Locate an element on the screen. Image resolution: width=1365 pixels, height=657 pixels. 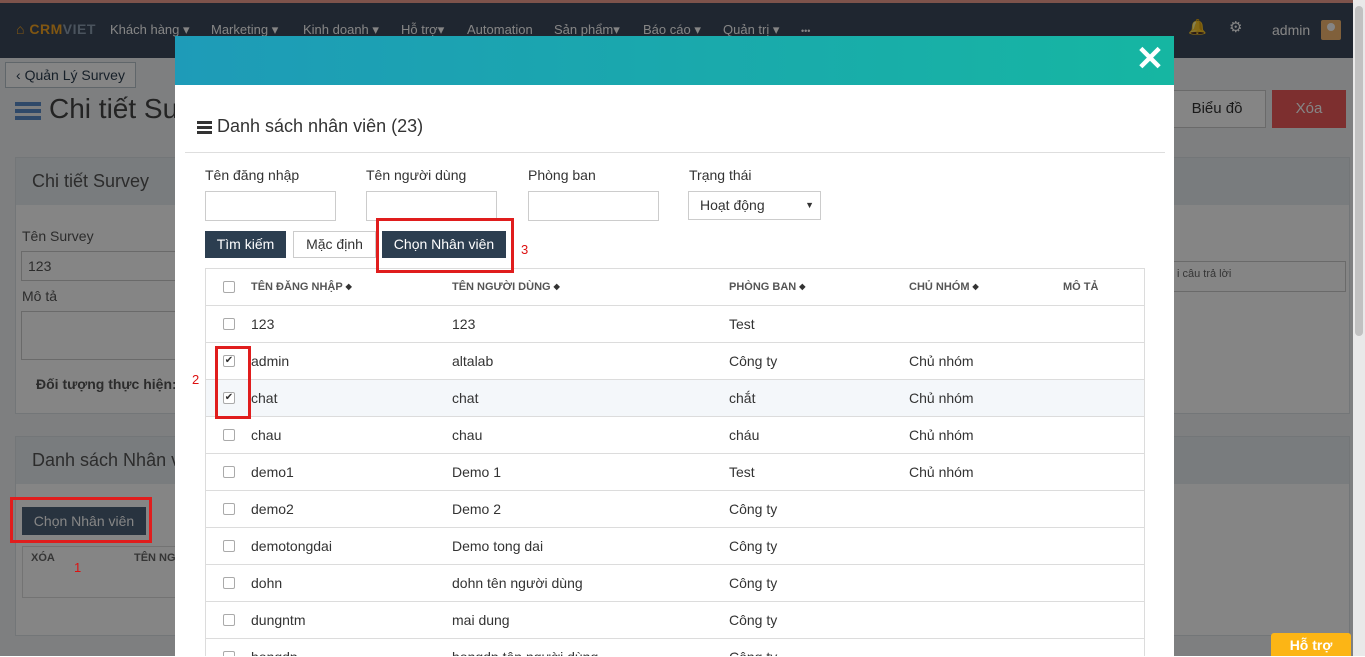
cell-fullname: Demo 2 is located at coordinates (477, 509).